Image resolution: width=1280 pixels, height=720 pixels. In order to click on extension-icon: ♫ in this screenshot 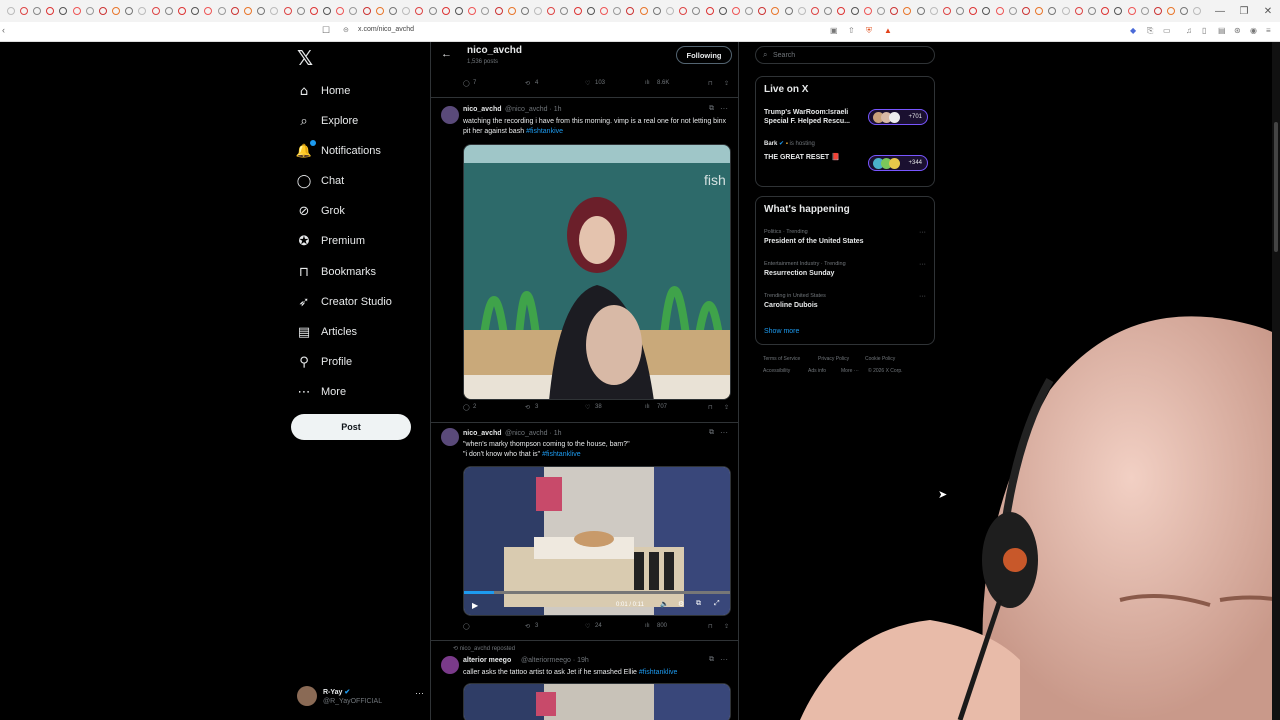, I will do `click(1189, 30)`.